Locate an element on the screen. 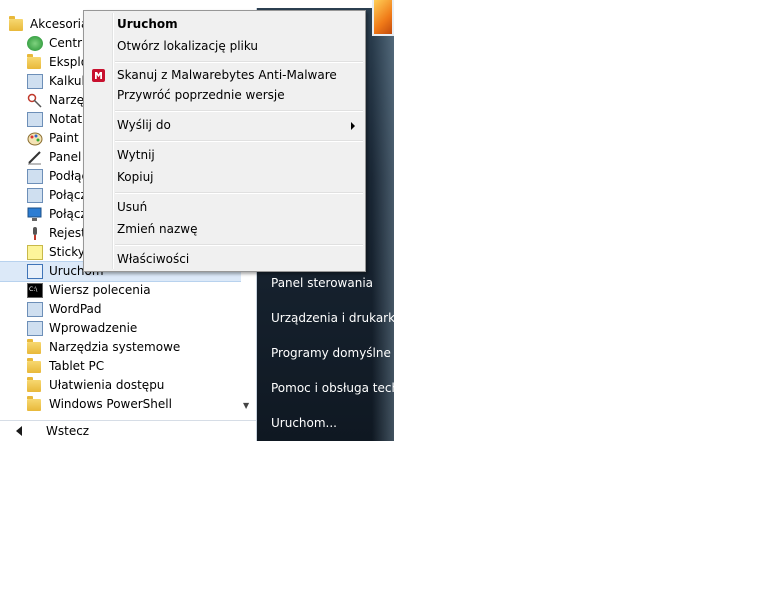 This screenshot has width=768, height=614. program-item-command-prompt: Wiersz polecenia is located at coordinates (120, 290).